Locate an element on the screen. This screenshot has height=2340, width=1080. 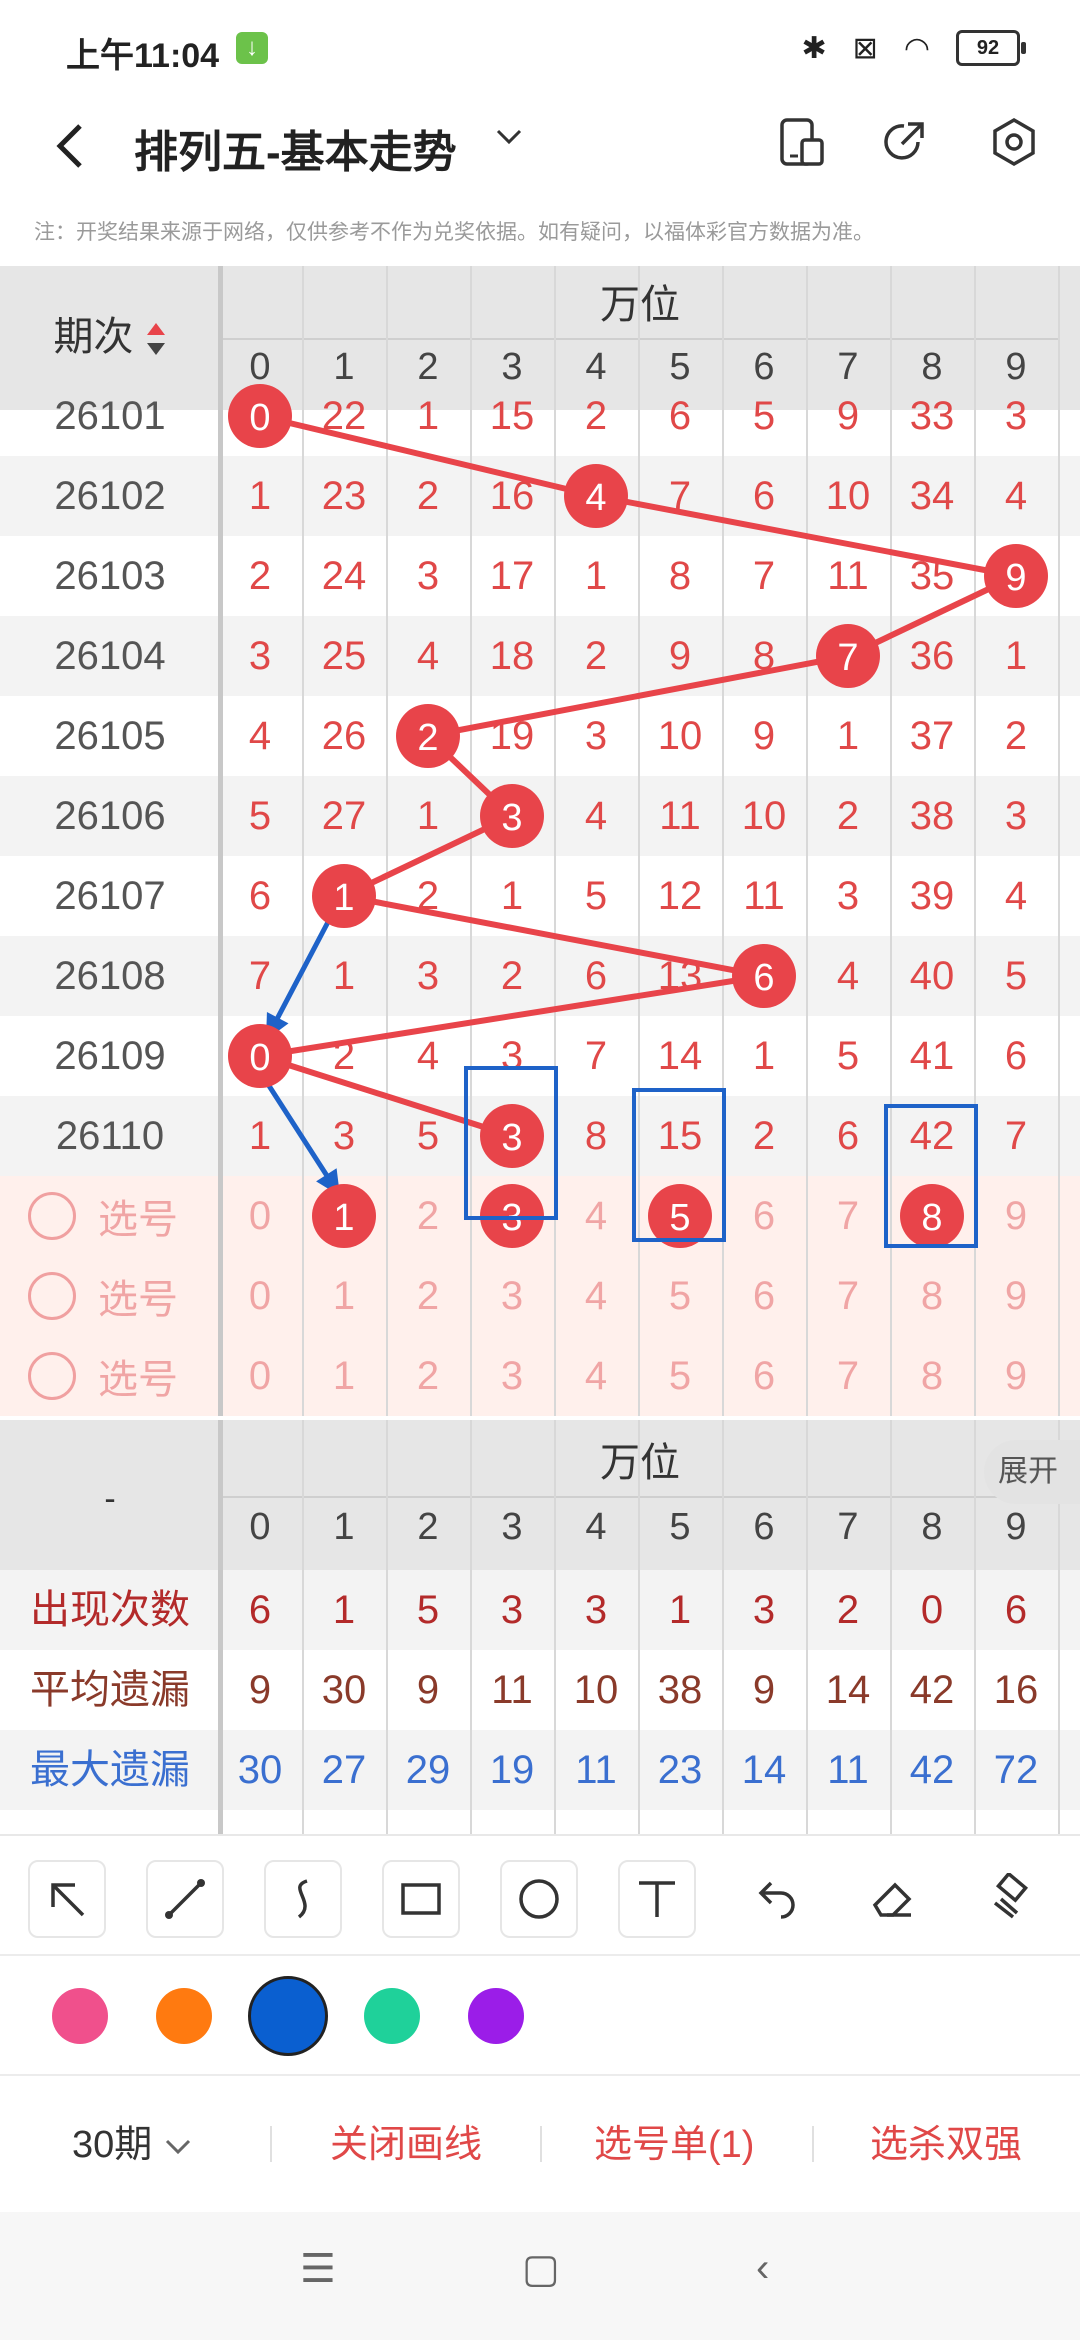
settings-icon is located at coordinates (1014, 142).